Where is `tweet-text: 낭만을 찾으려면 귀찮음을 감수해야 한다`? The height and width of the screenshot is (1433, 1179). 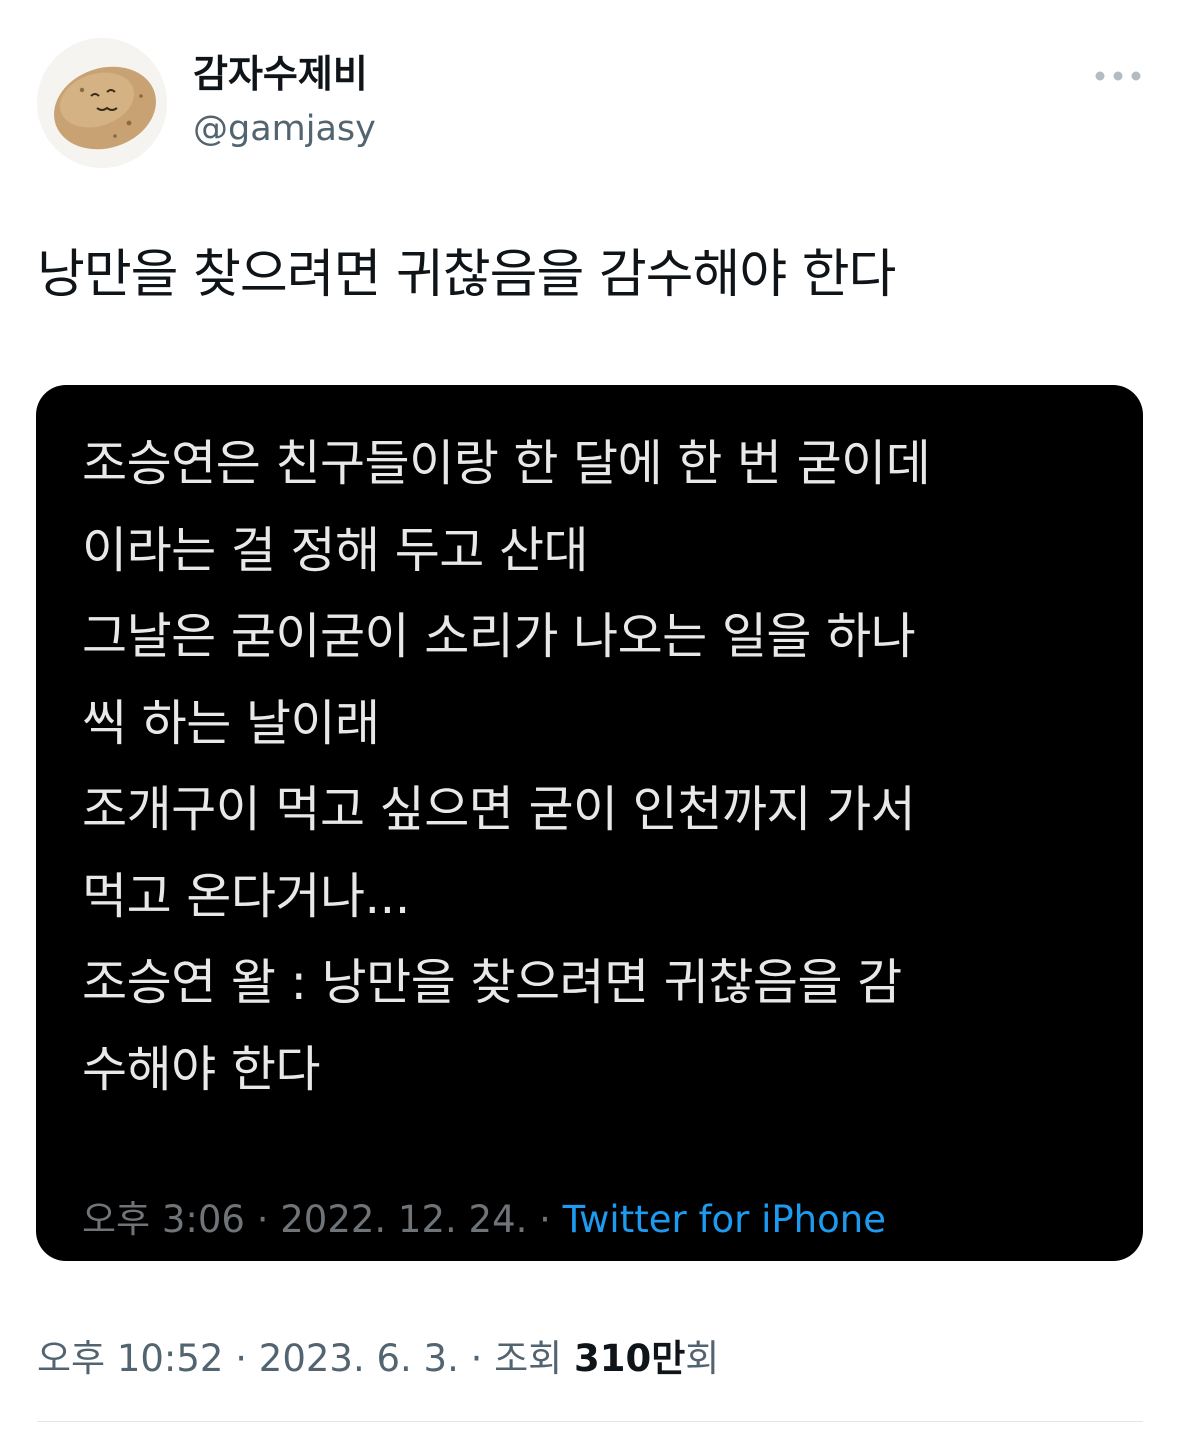 tweet-text: 낭만을 찾으려면 귀찮음을 감수해야 한다 is located at coordinates (466, 275).